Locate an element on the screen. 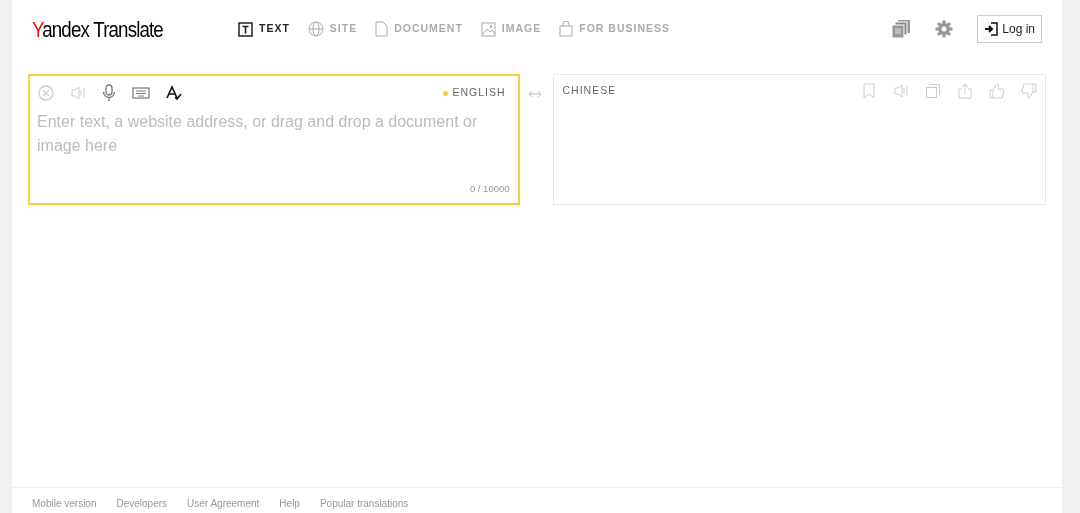 Image resolution: width=1080 pixels, height=513 pixels. text-icon is located at coordinates (245, 29).